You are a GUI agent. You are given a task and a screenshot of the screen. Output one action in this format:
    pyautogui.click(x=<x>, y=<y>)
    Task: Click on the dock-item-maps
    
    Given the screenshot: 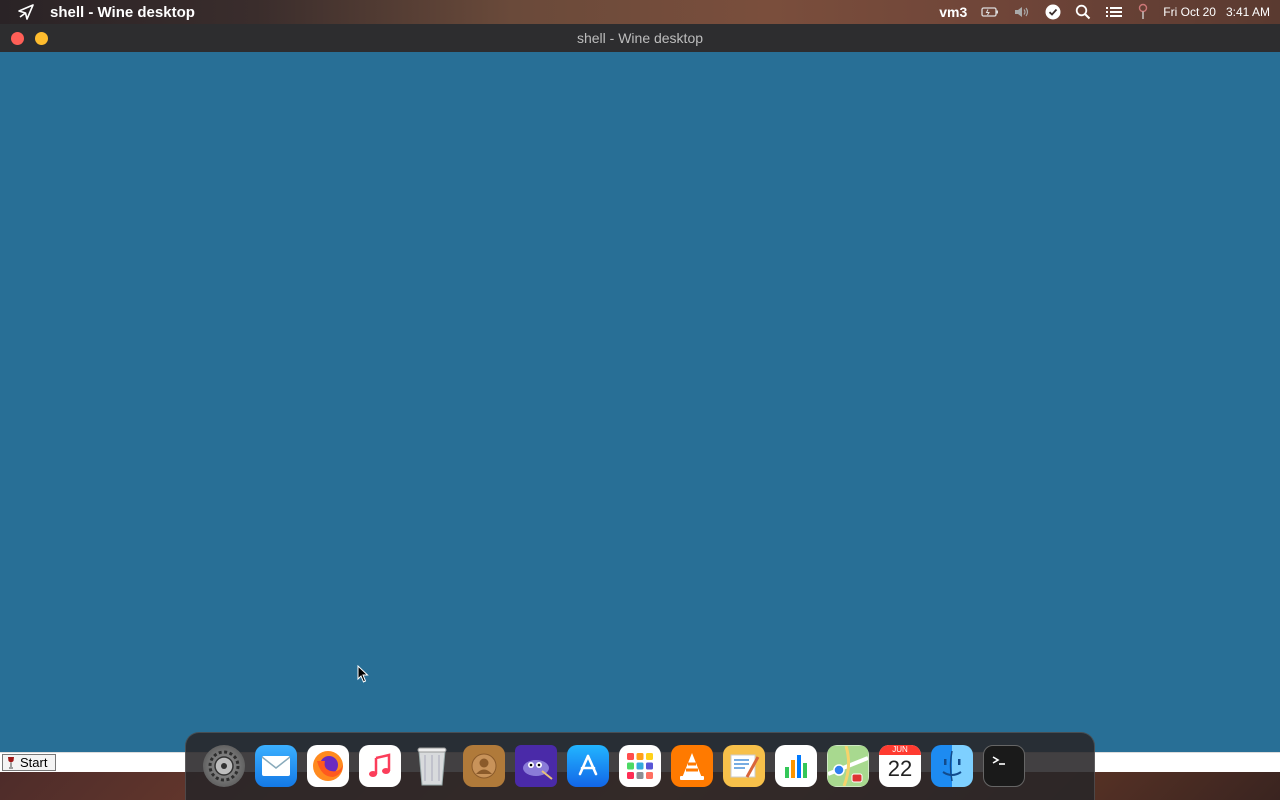 What is the action you would take?
    pyautogui.click(x=848, y=766)
    